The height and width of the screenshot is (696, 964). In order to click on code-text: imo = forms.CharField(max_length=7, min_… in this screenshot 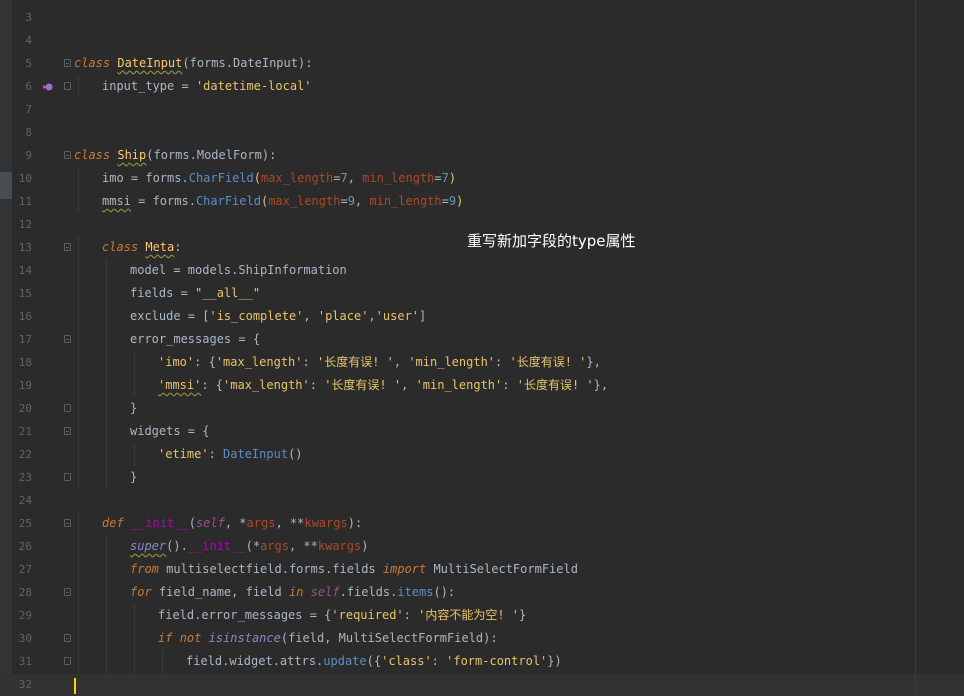, I will do `click(279, 178)`.